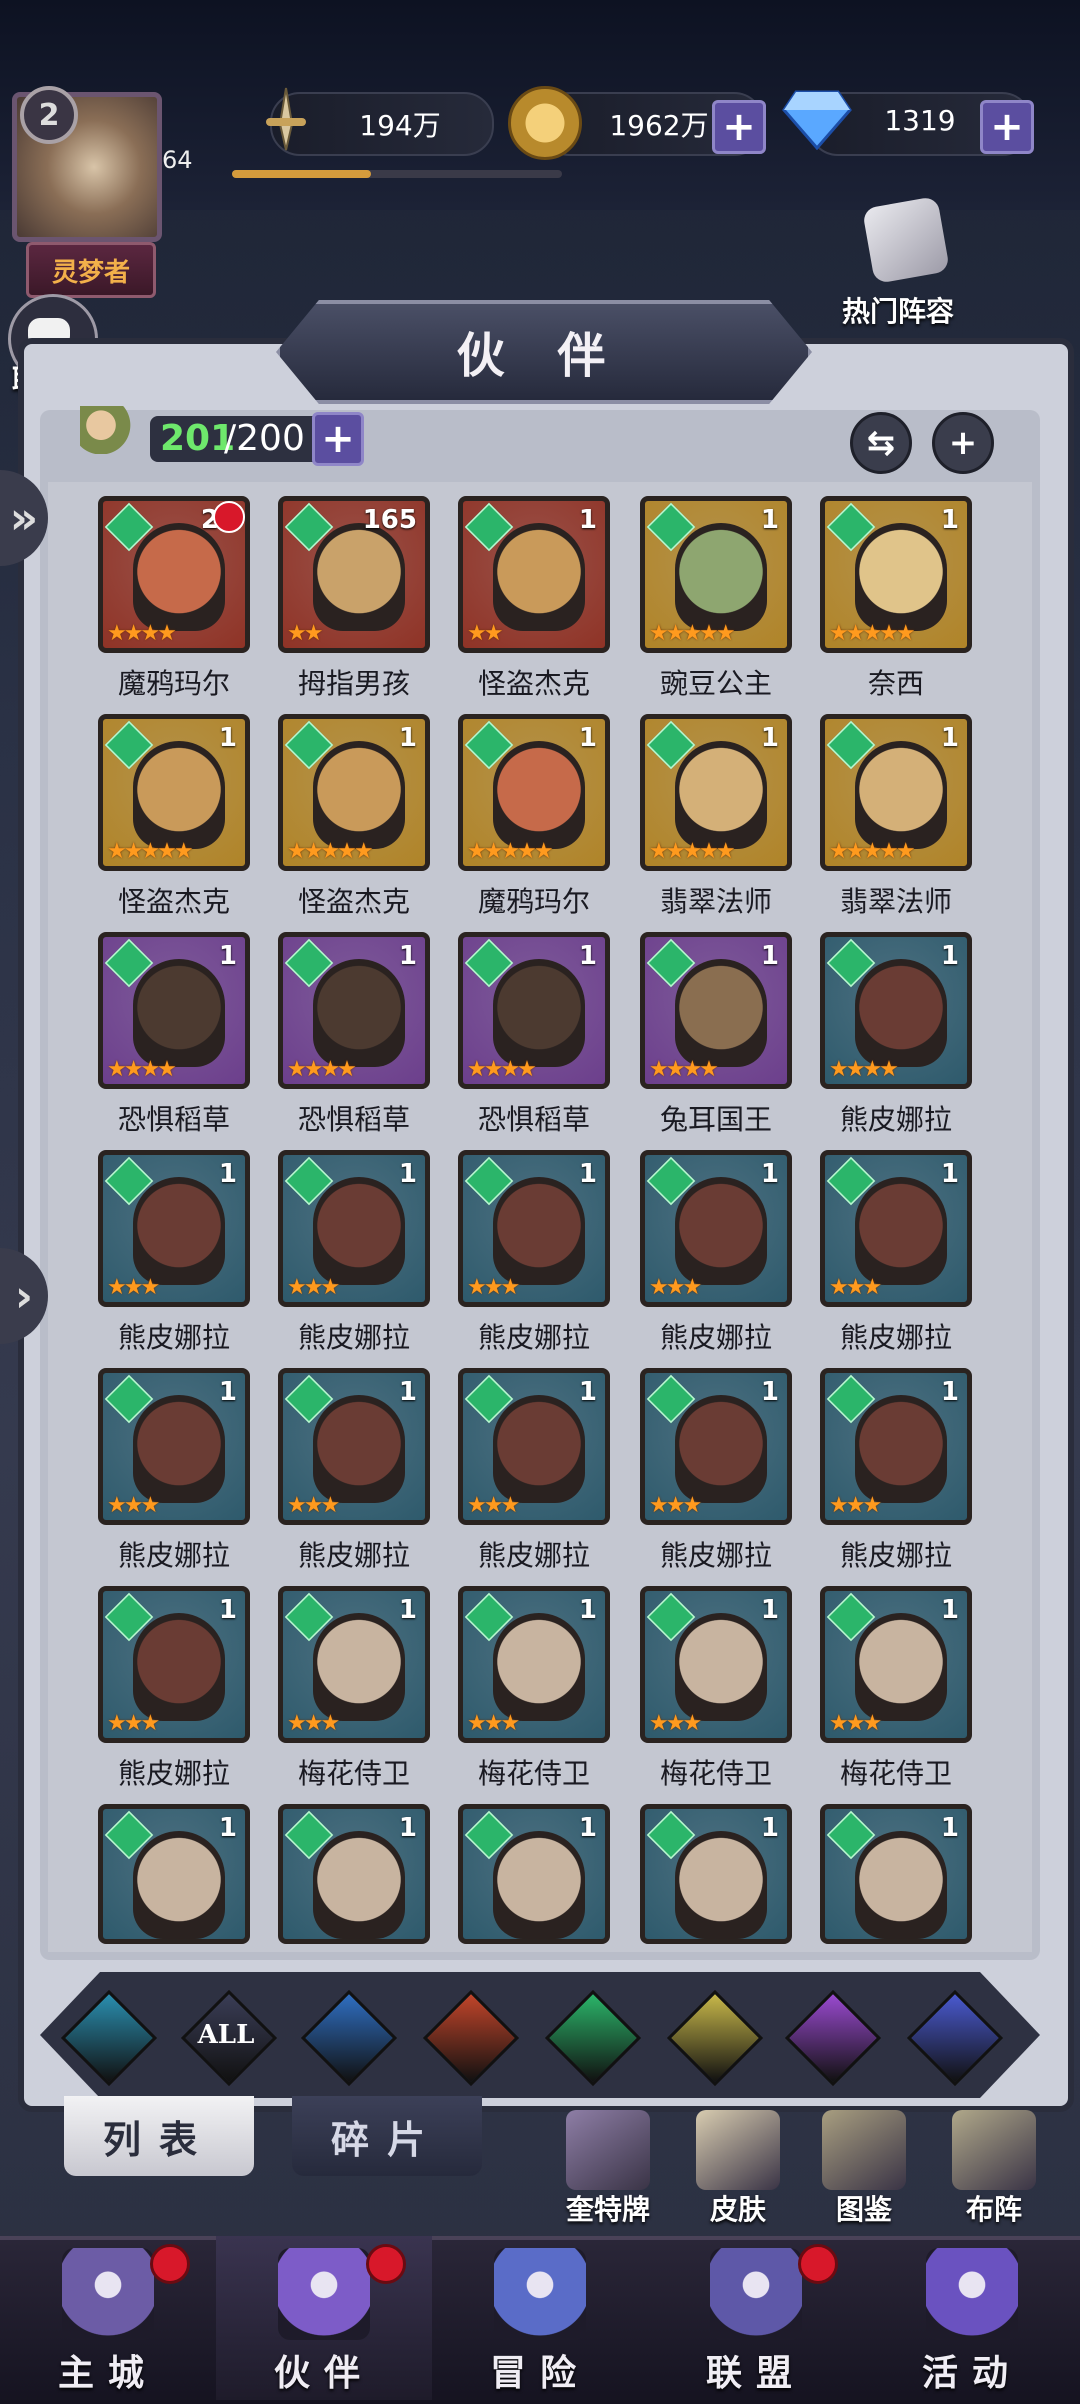  Describe the element at coordinates (994, 2150) in the screenshot. I see `formation-icon` at that location.